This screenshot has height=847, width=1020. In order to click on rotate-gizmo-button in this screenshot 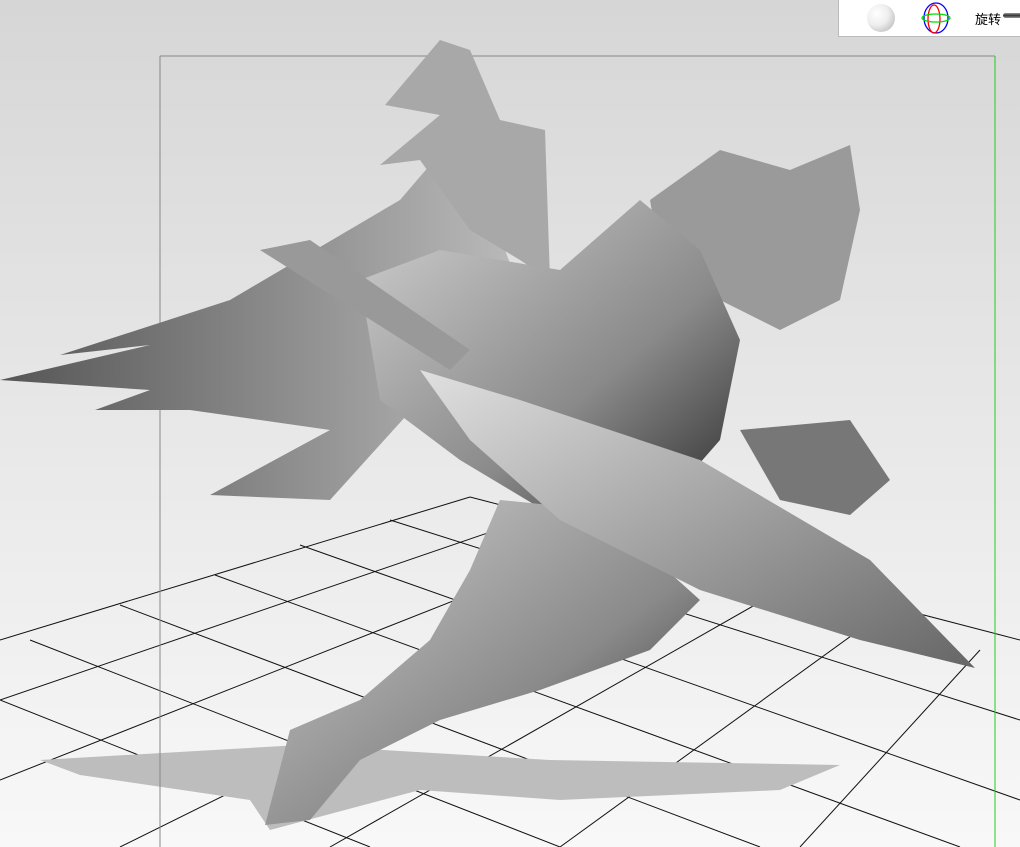, I will do `click(936, 18)`.